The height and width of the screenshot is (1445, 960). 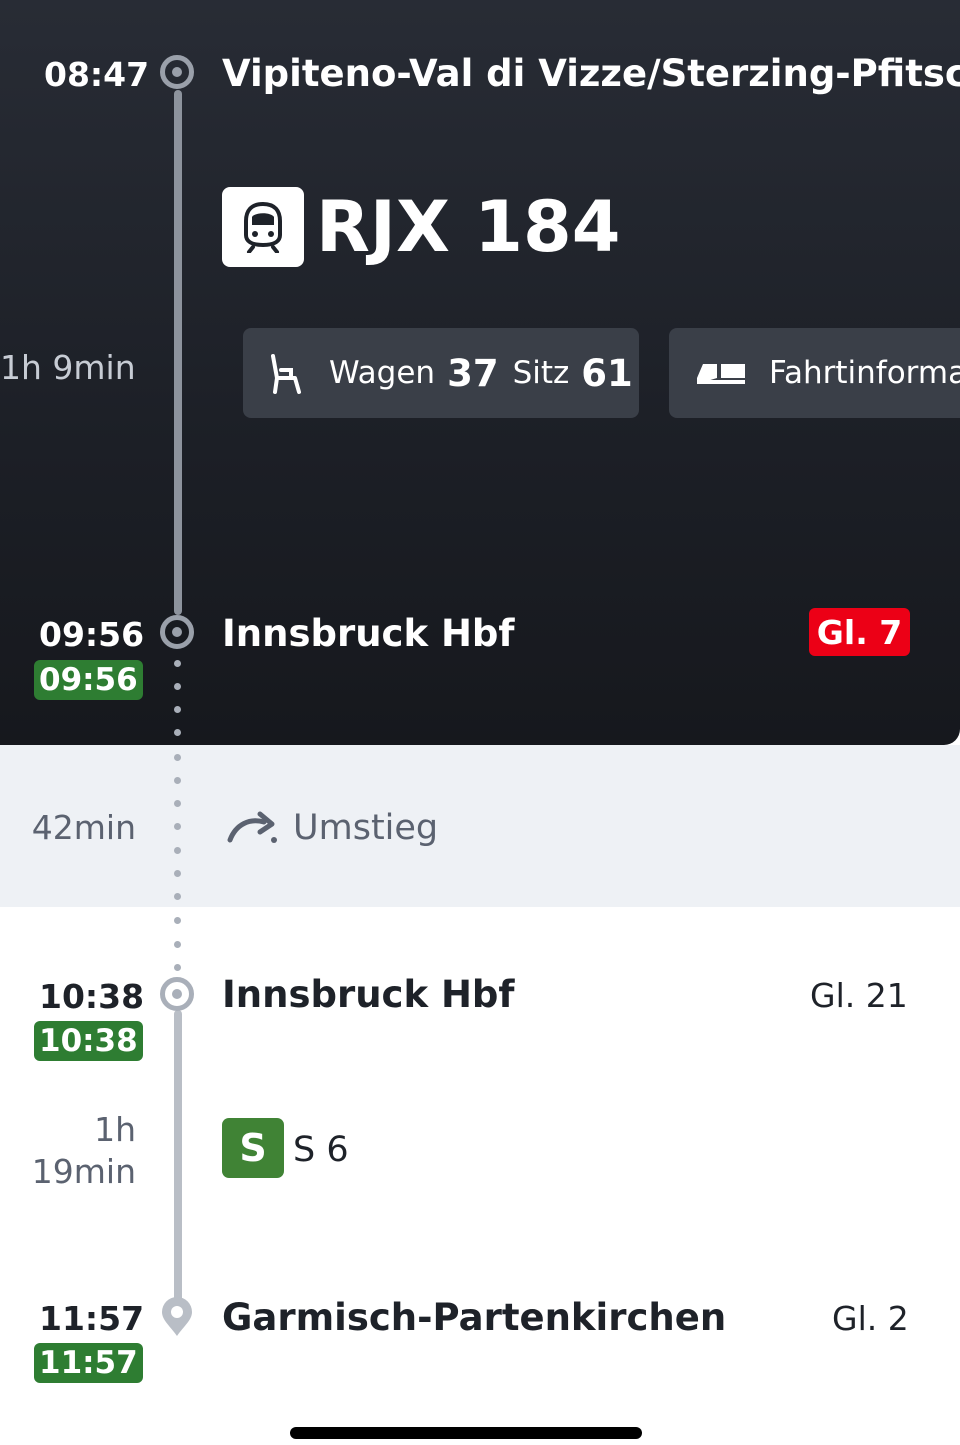 I want to click on train-name: RJX 184, so click(x=468, y=227).